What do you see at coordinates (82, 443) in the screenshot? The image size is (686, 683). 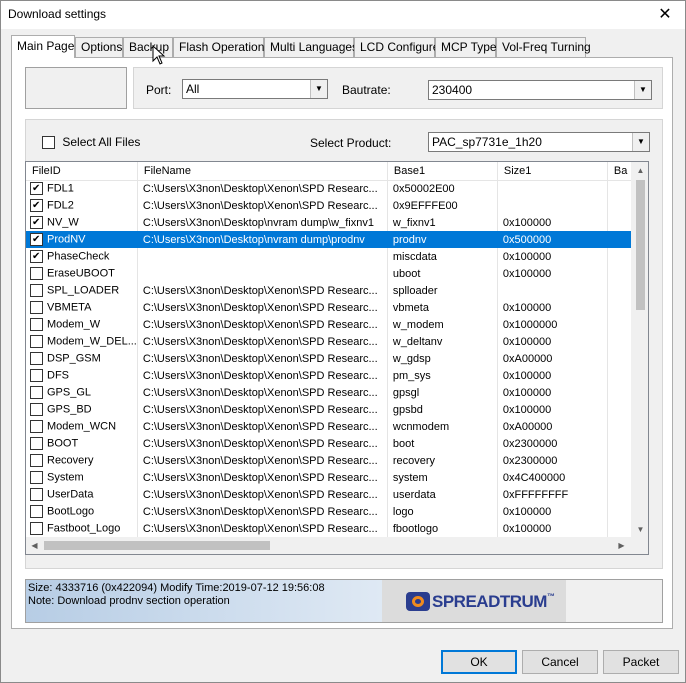 I see `file-id-cell: BOOT` at bounding box center [82, 443].